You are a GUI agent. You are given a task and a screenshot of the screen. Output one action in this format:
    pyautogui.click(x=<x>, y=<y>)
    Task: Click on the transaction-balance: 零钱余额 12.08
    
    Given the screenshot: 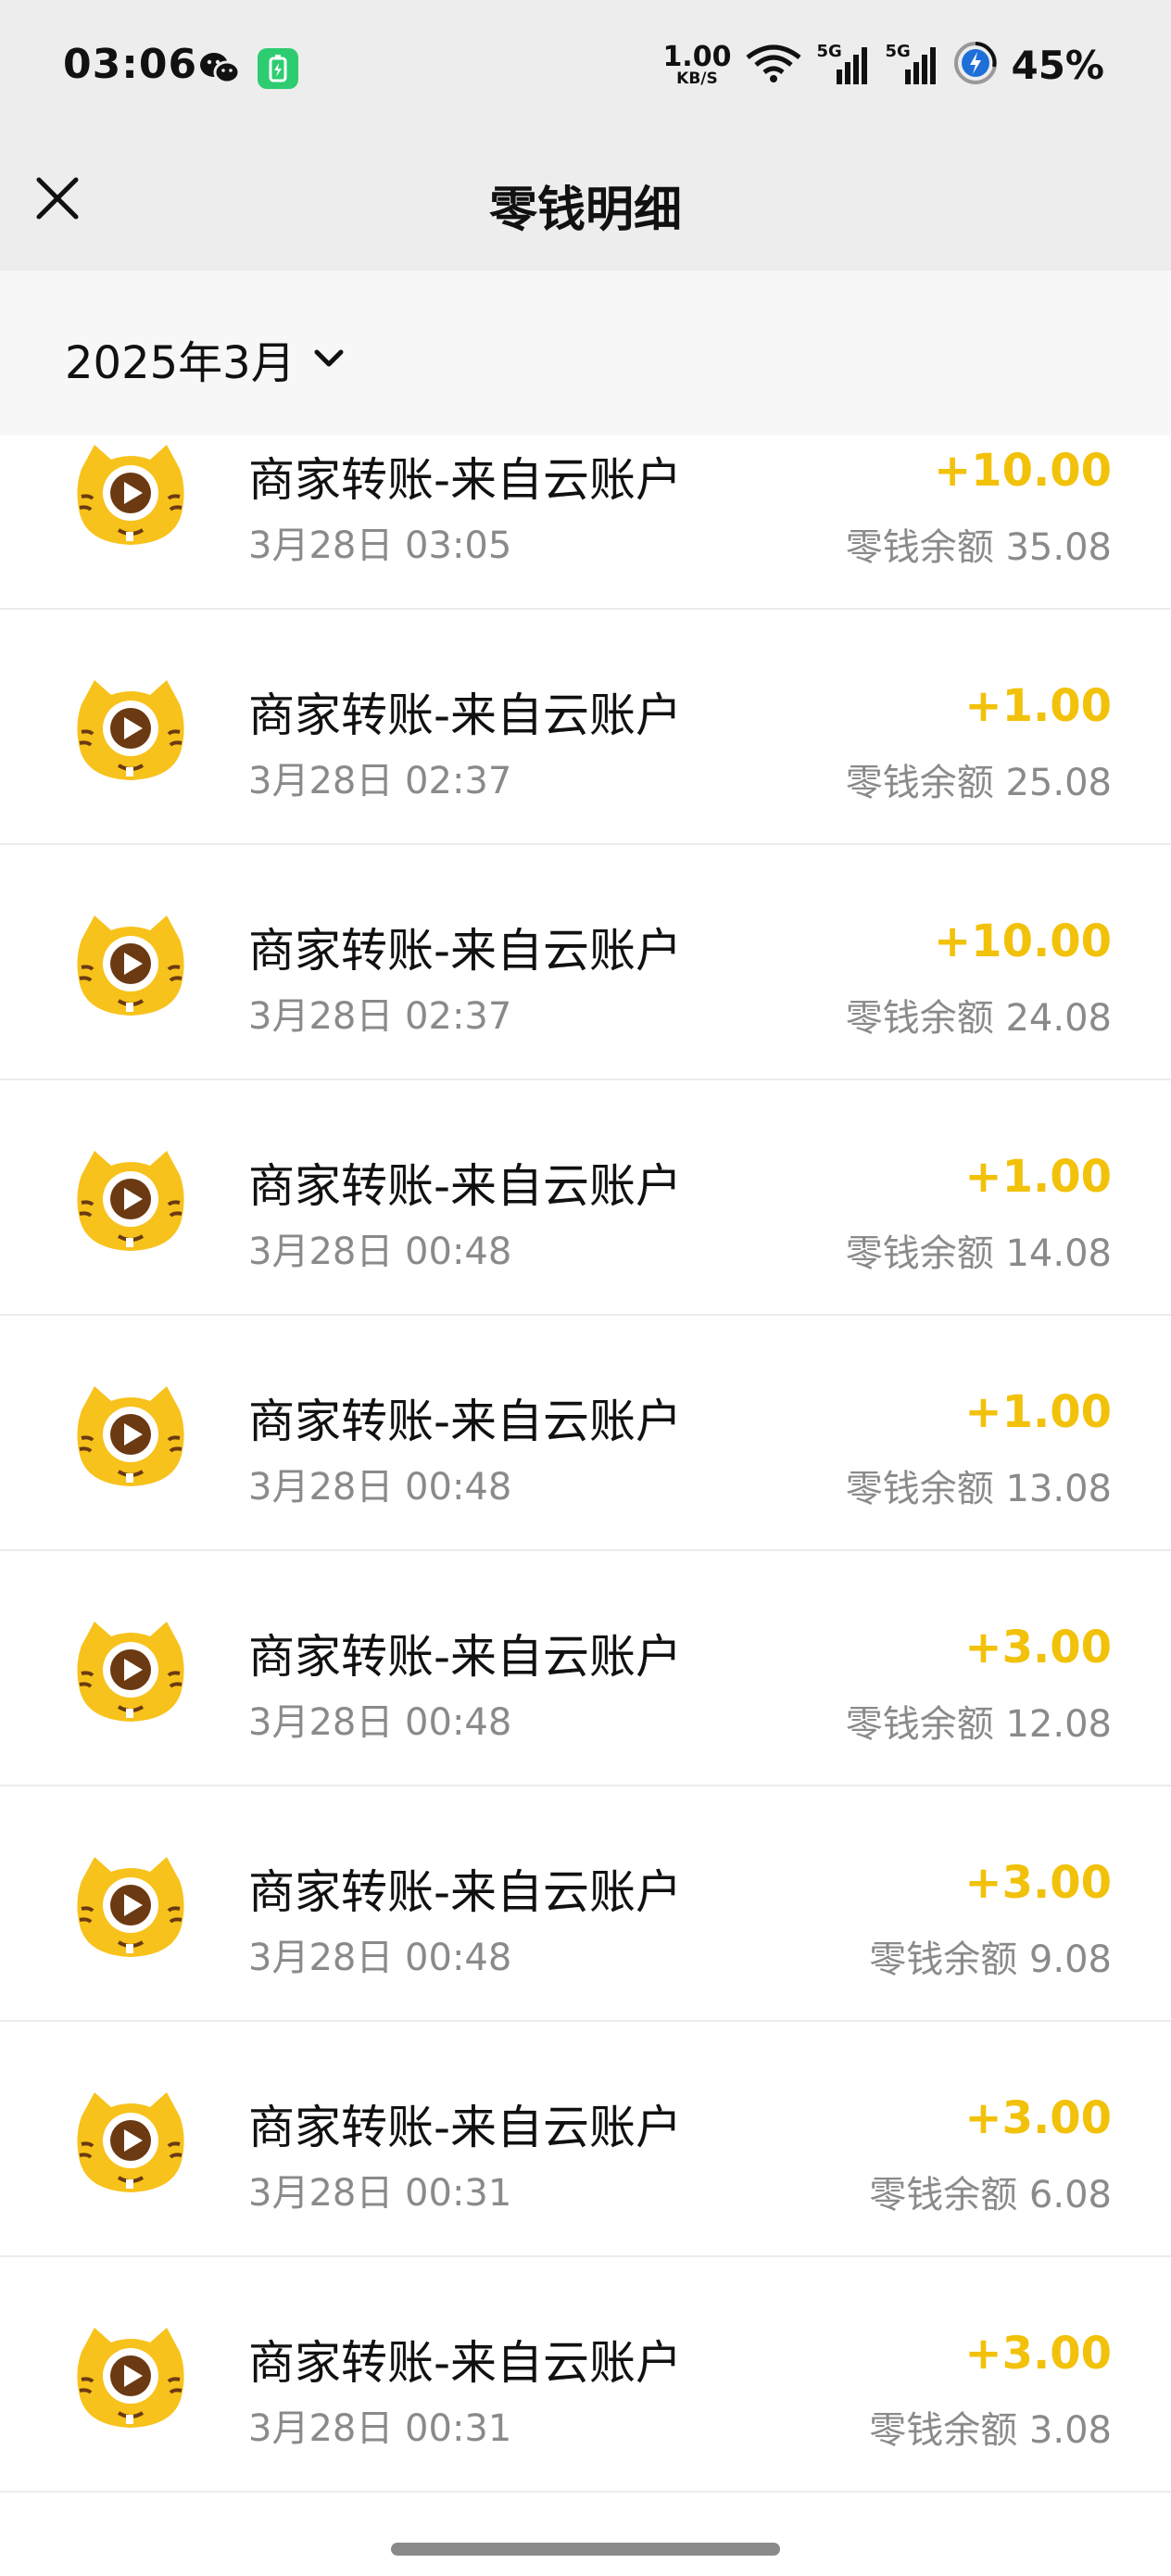 What is the action you would take?
    pyautogui.click(x=979, y=1724)
    